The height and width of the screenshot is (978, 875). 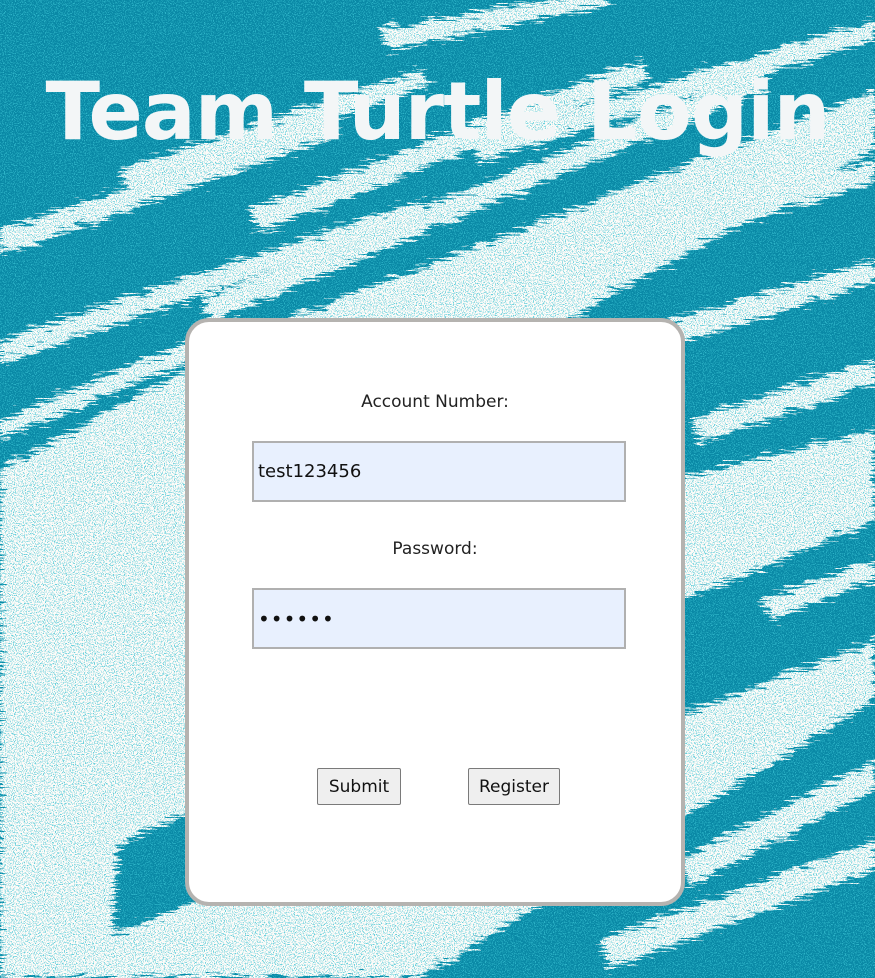 I want to click on account-number-input, so click(x=439, y=471).